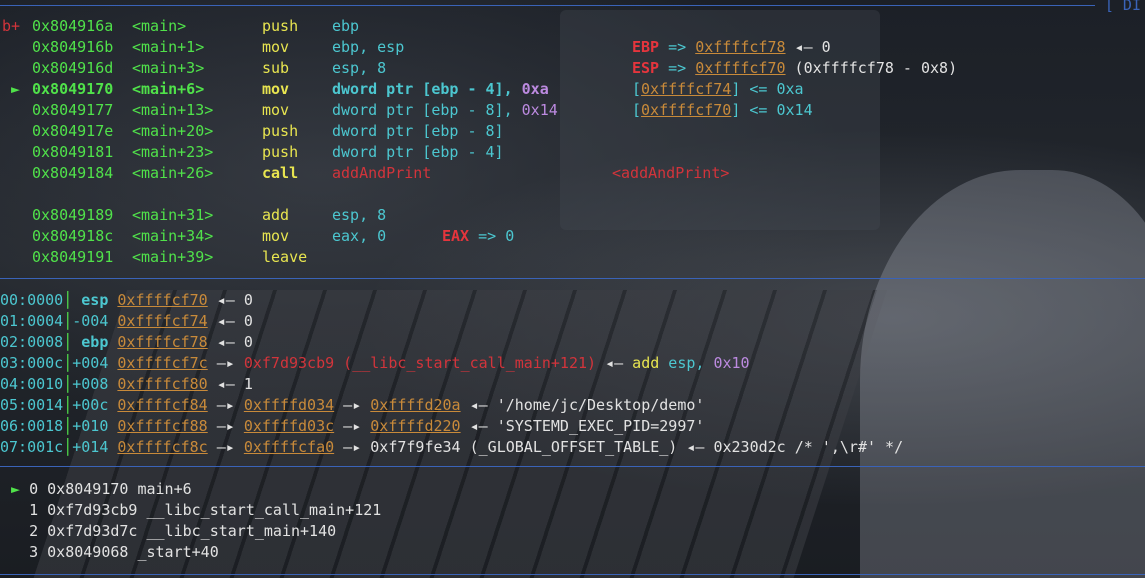 The image size is (1145, 578). Describe the element at coordinates (415, 426) in the screenshot. I see `stack-token: 0xffffd220` at that location.